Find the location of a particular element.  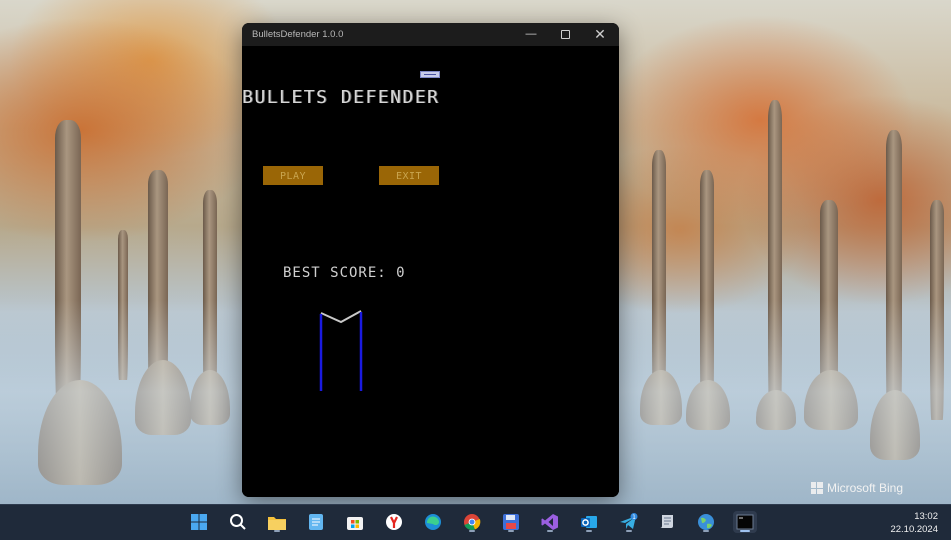

chrome-icon is located at coordinates (472, 522).